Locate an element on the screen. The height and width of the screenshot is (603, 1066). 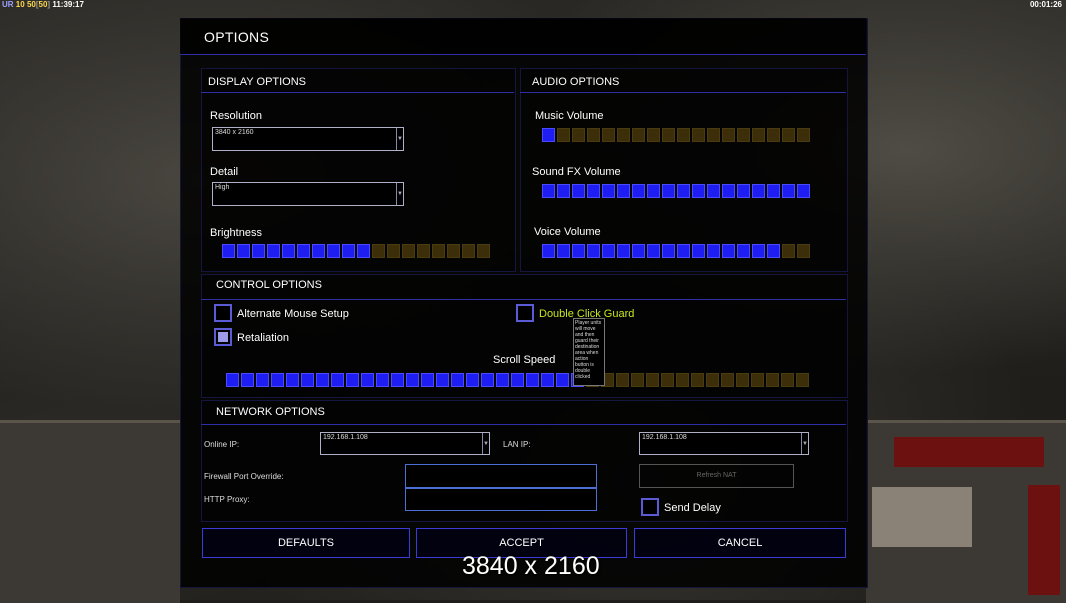
firewall-port-input is located at coordinates (501, 476).